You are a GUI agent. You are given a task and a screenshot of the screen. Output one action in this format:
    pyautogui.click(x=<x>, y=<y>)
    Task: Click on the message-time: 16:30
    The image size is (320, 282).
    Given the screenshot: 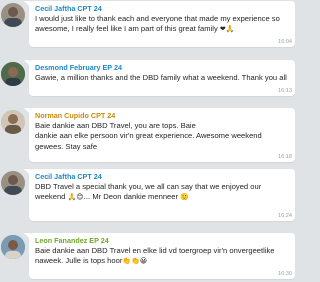 What is the action you would take?
    pyautogui.click(x=285, y=274)
    